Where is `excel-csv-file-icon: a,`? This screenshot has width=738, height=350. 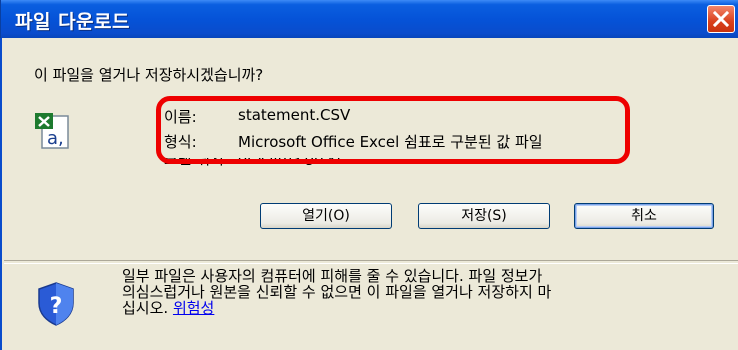
excel-csv-file-icon: a, is located at coordinates (52, 131).